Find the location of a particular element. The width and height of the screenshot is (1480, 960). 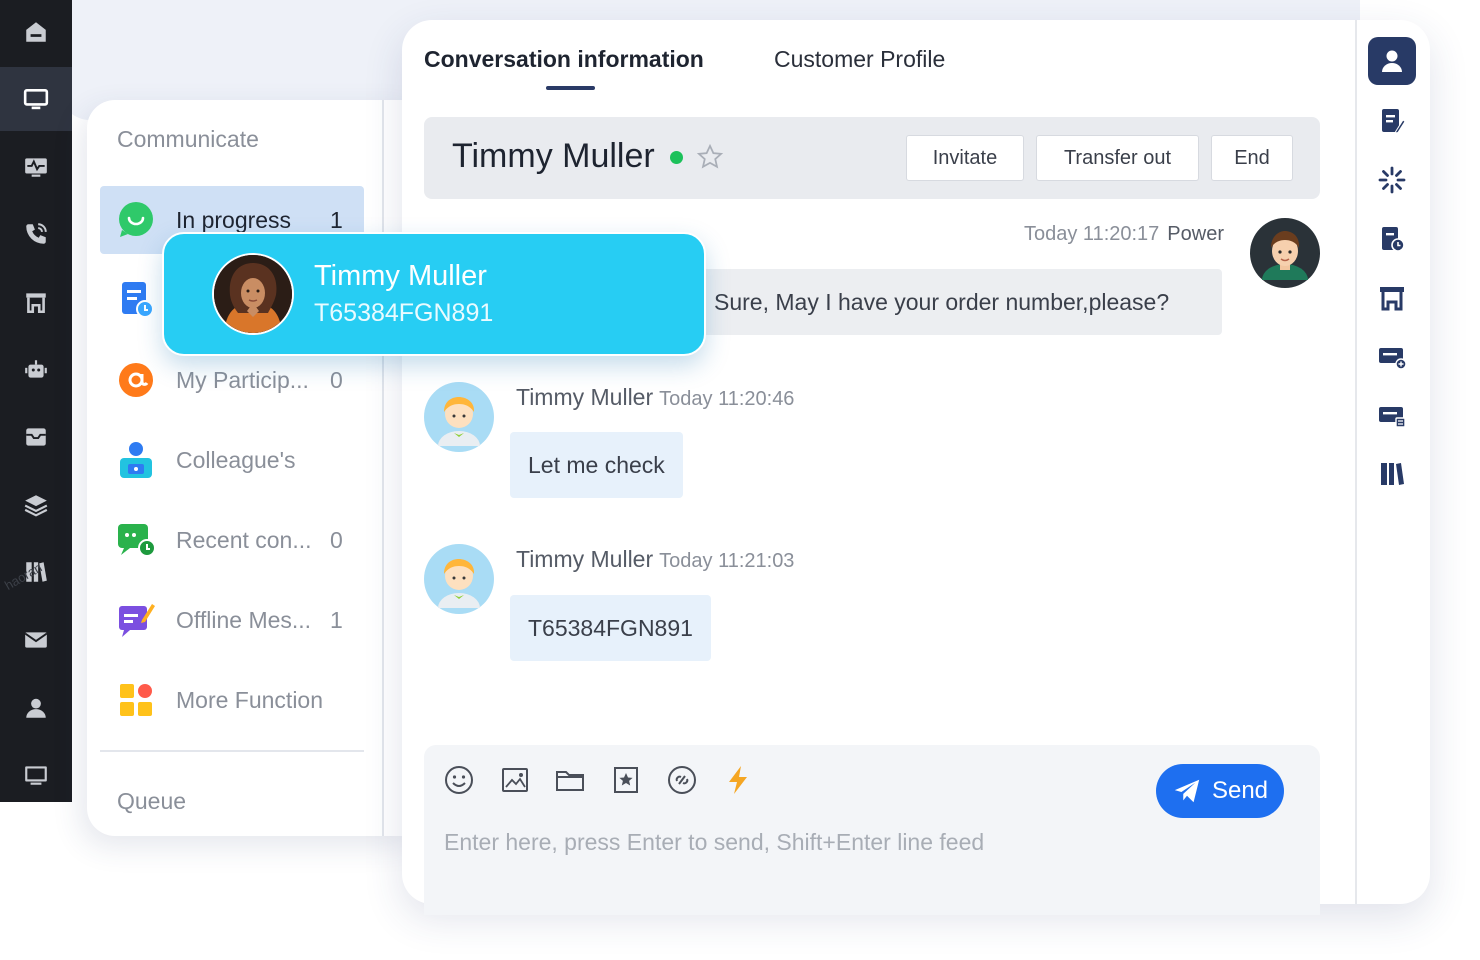

message-input is located at coordinates (864, 842).